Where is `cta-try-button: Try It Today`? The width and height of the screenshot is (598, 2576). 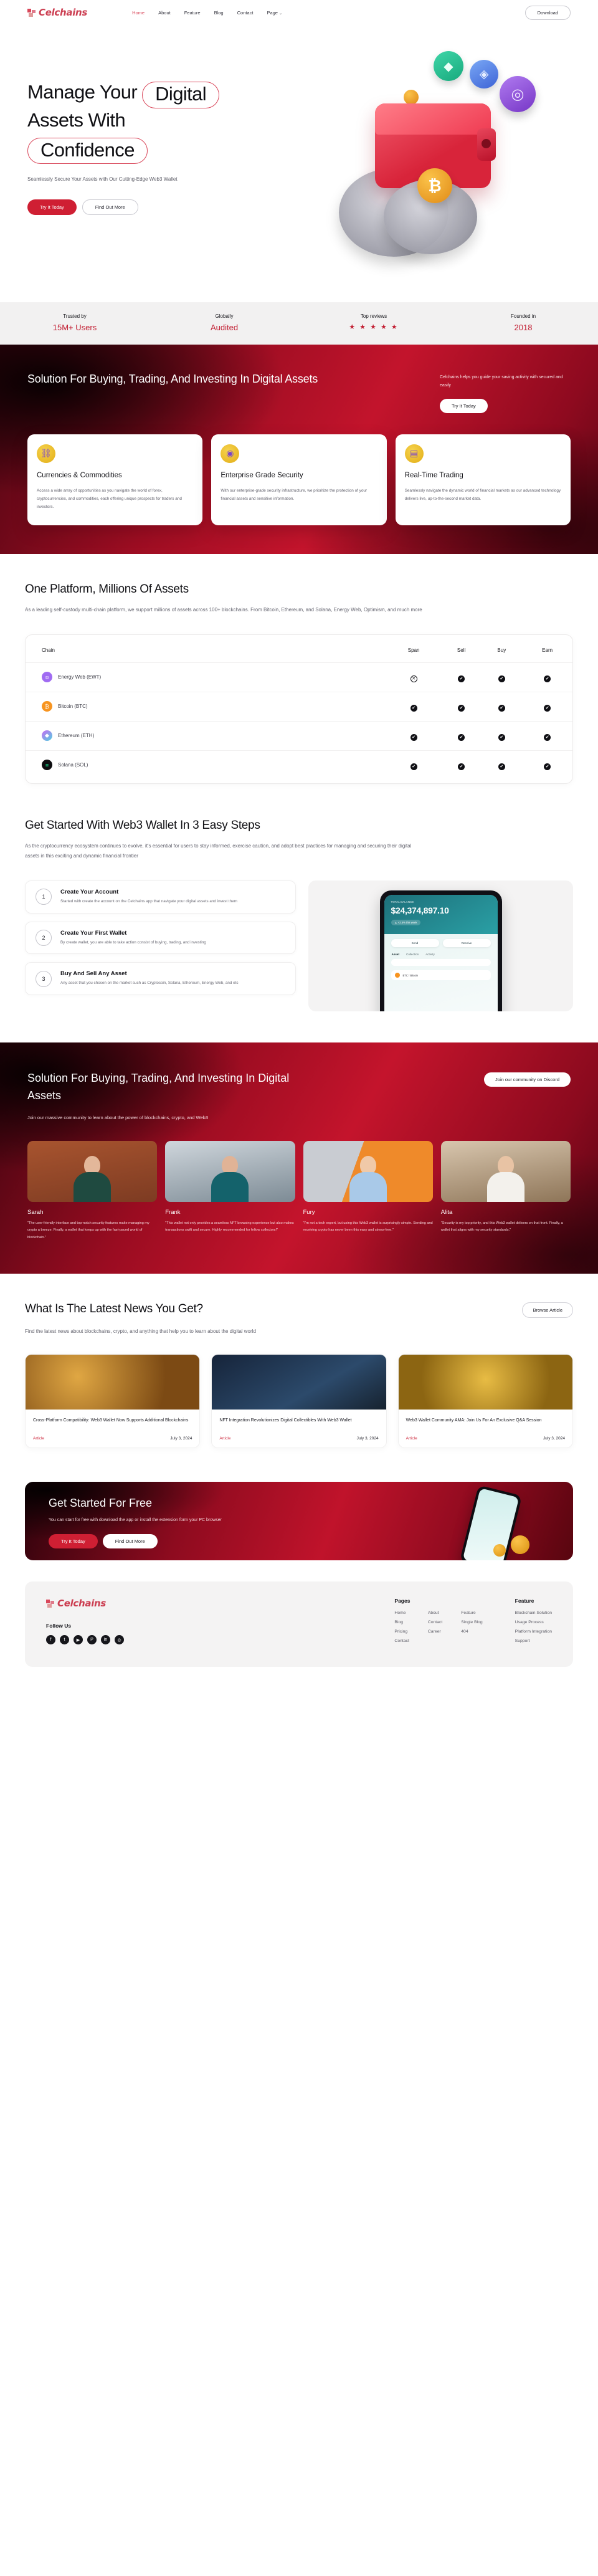
cta-try-button: Try It Today is located at coordinates (73, 1541).